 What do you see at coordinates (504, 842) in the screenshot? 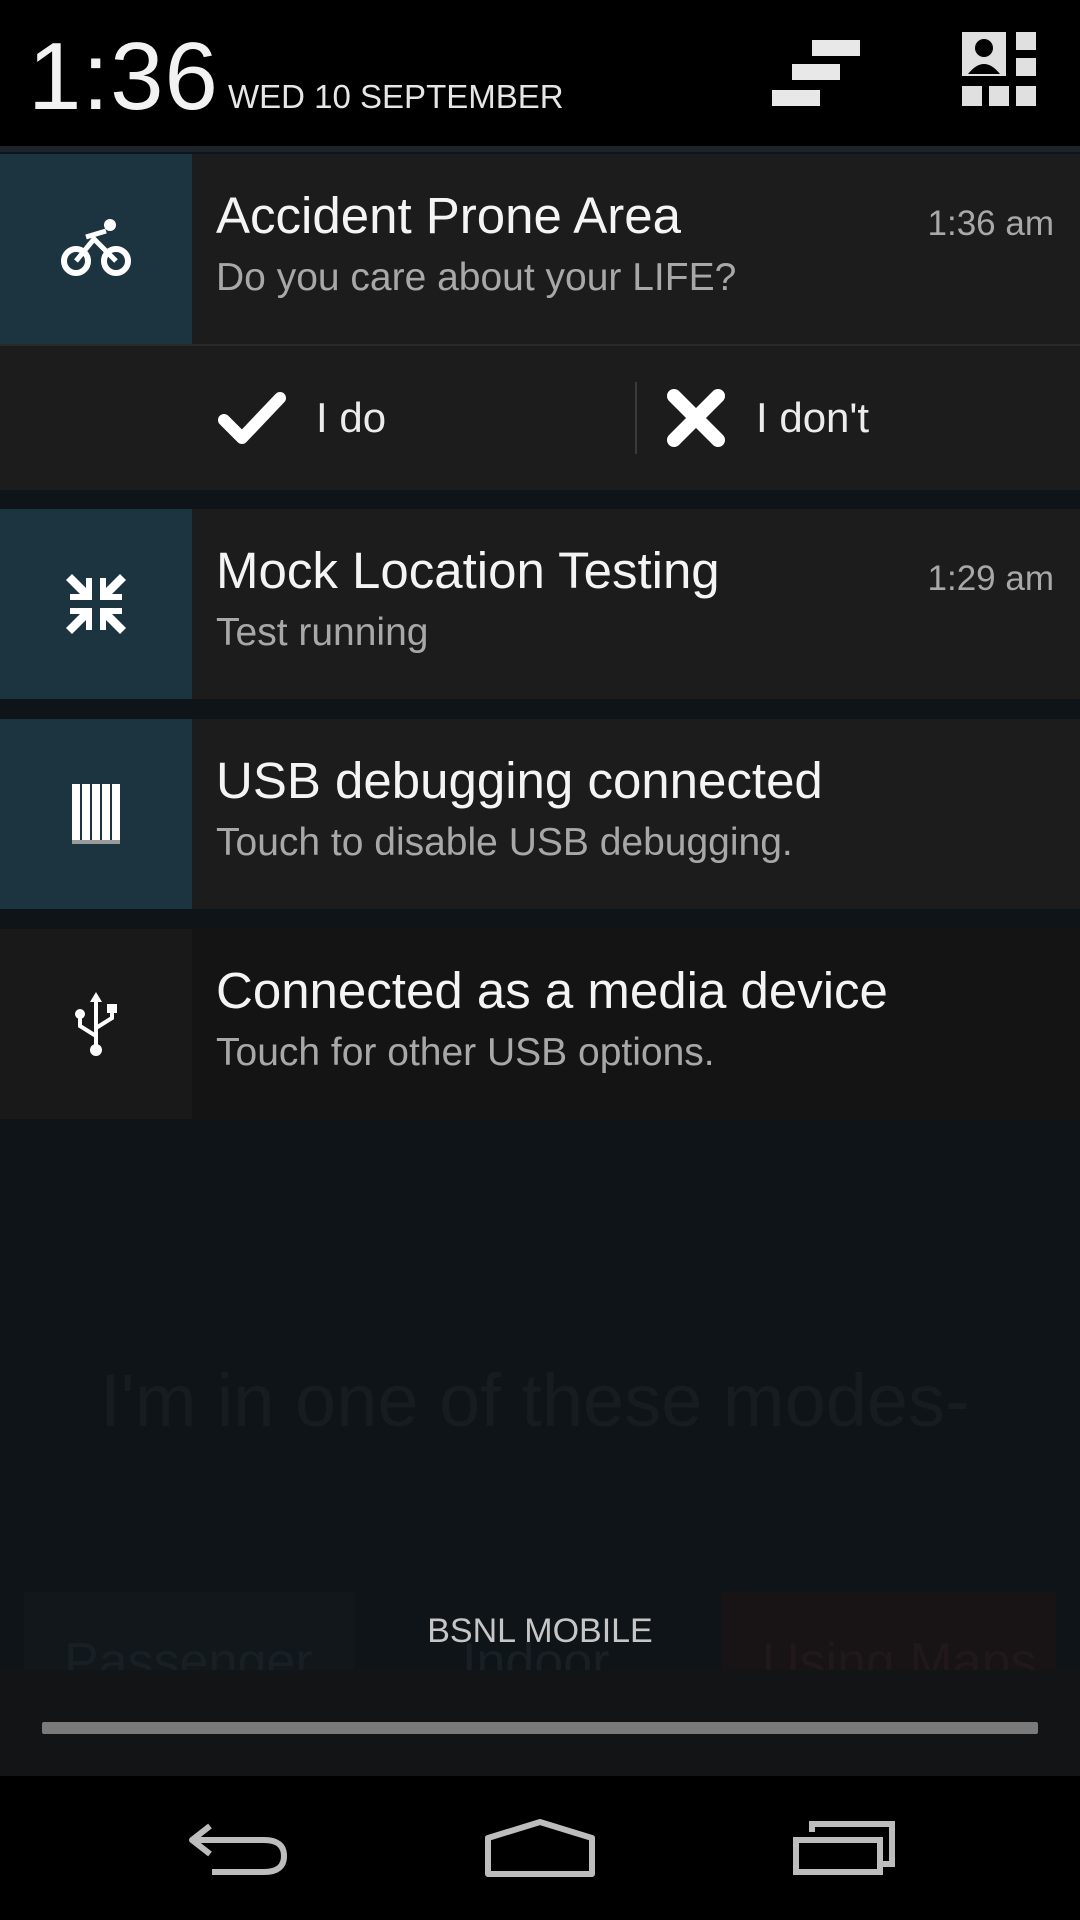
I see `notification-text: Touch to disable USB debugging.` at bounding box center [504, 842].